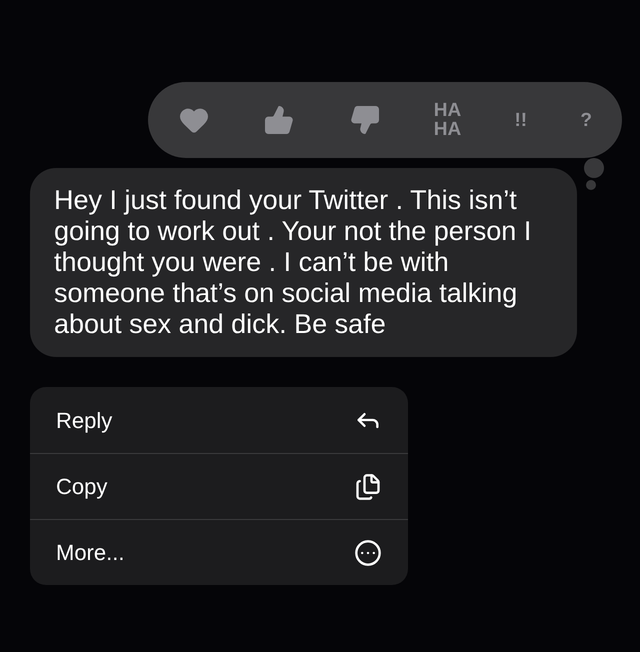 The width and height of the screenshot is (640, 652). Describe the element at coordinates (279, 120) in the screenshot. I see `thumbs-up-icon` at that location.